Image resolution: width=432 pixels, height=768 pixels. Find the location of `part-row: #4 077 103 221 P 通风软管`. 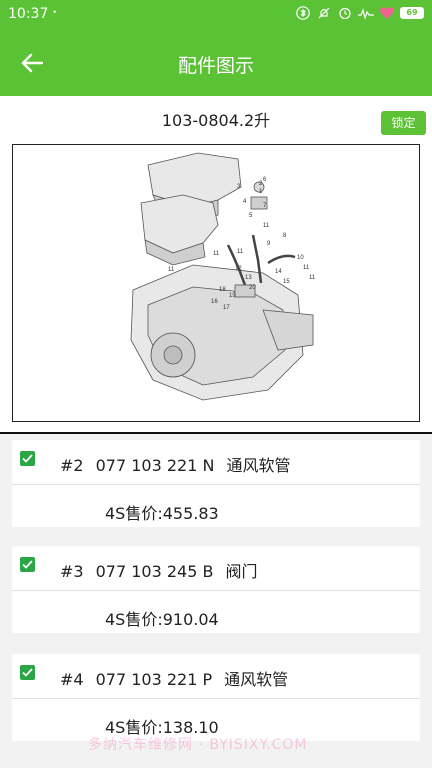

part-row: #4 077 103 221 P 通风软管 is located at coordinates (216, 676).